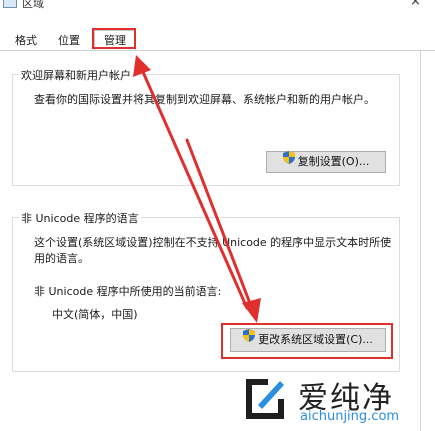  Describe the element at coordinates (61, 258) in the screenshot. I see `unicode-description-line2: 用的语言。` at that location.